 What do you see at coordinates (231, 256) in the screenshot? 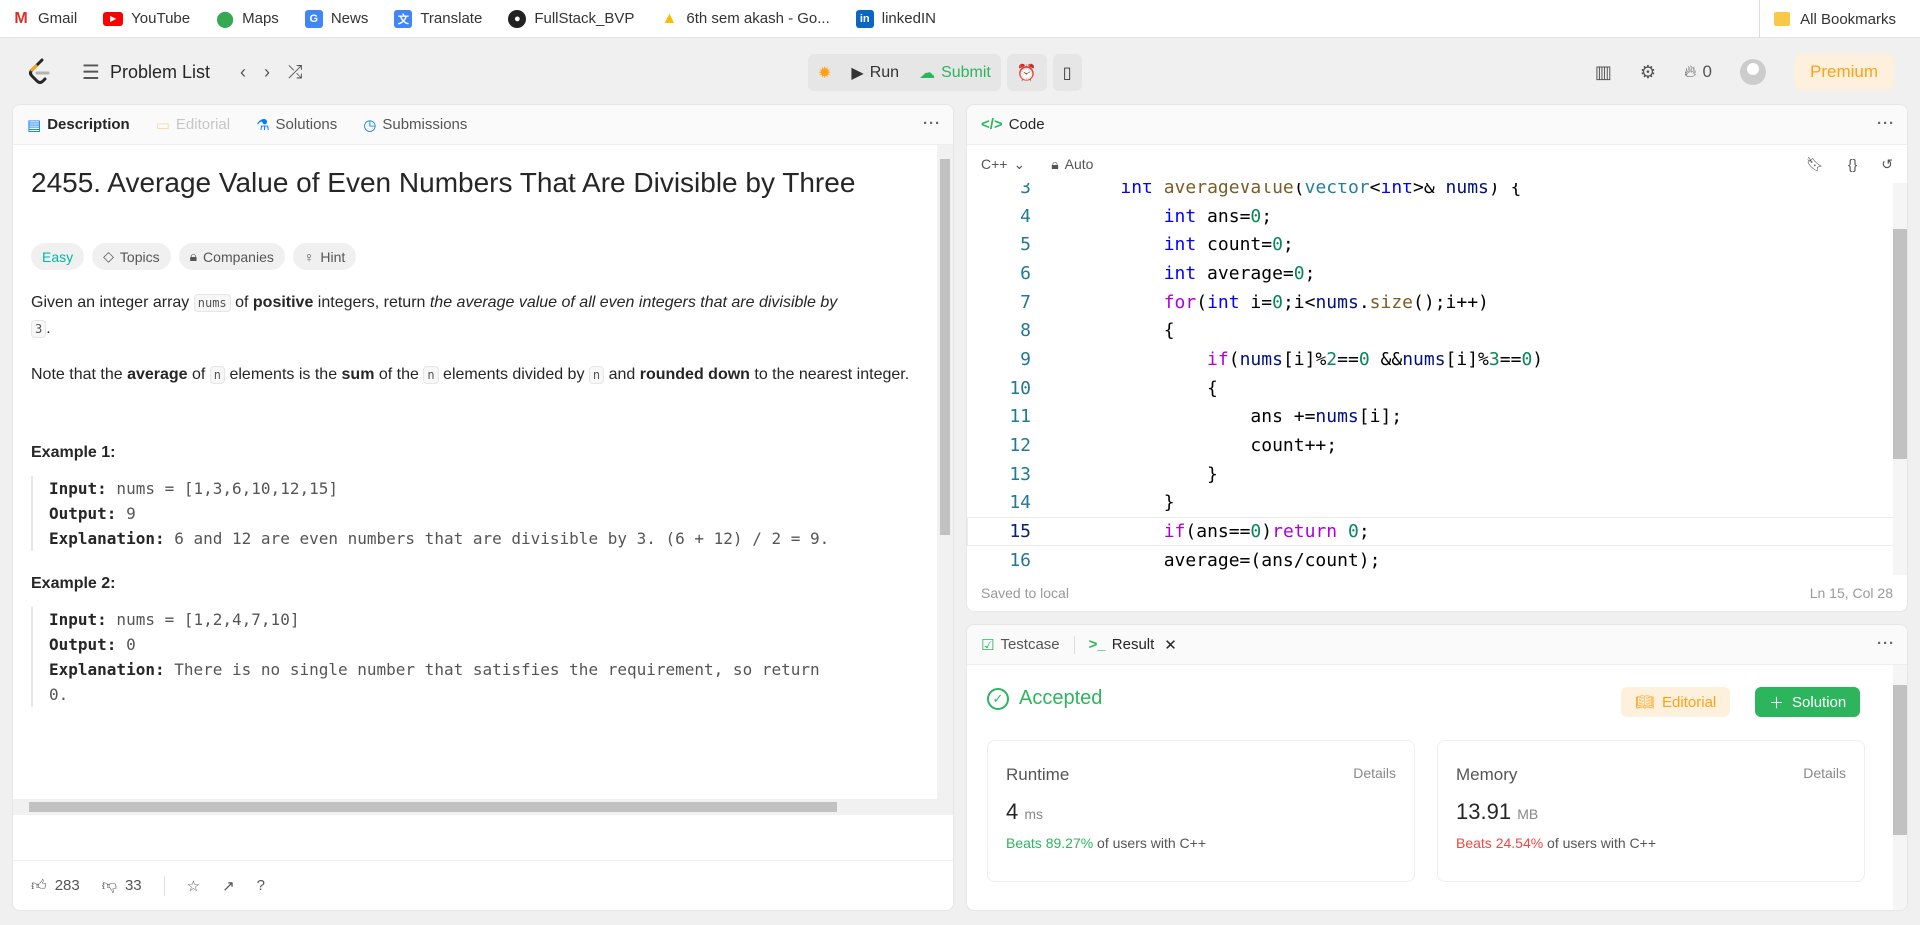
I see `companies-tag: 🔒︎ Companies` at bounding box center [231, 256].